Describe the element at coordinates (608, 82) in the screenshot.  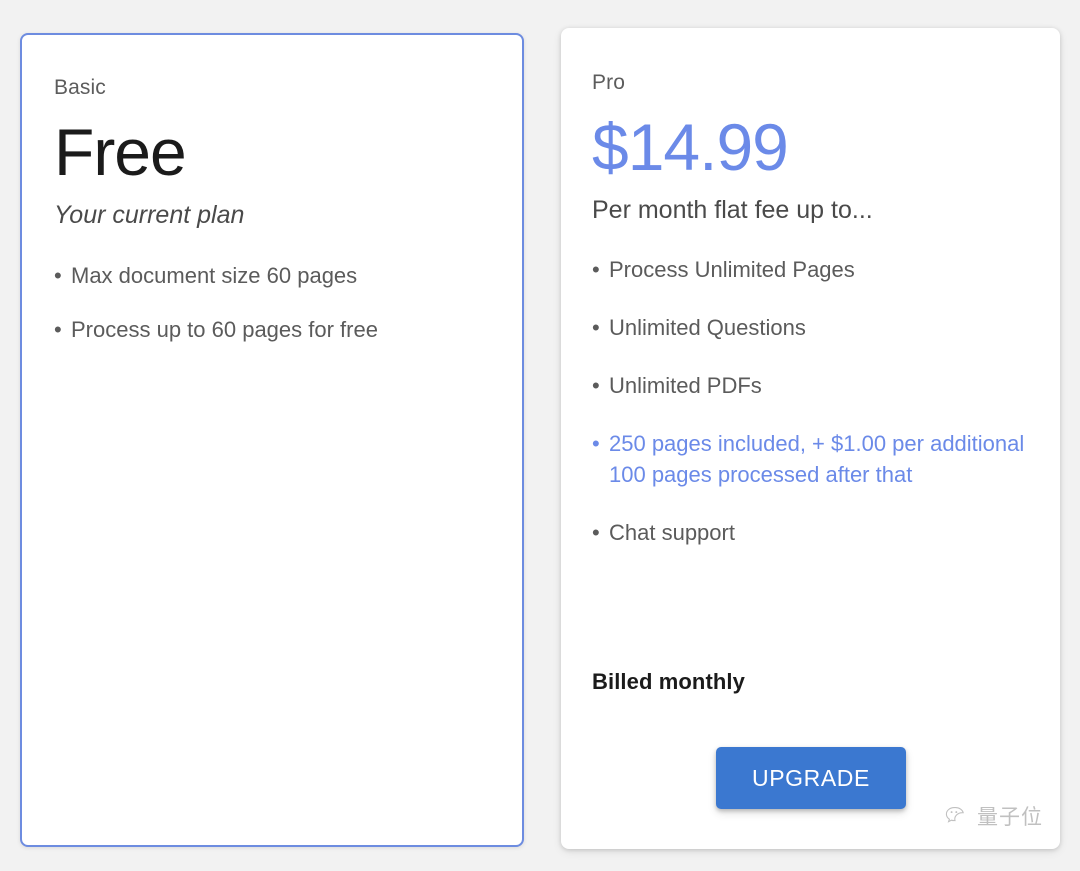
I see `plan-name-pro: Pro` at that location.